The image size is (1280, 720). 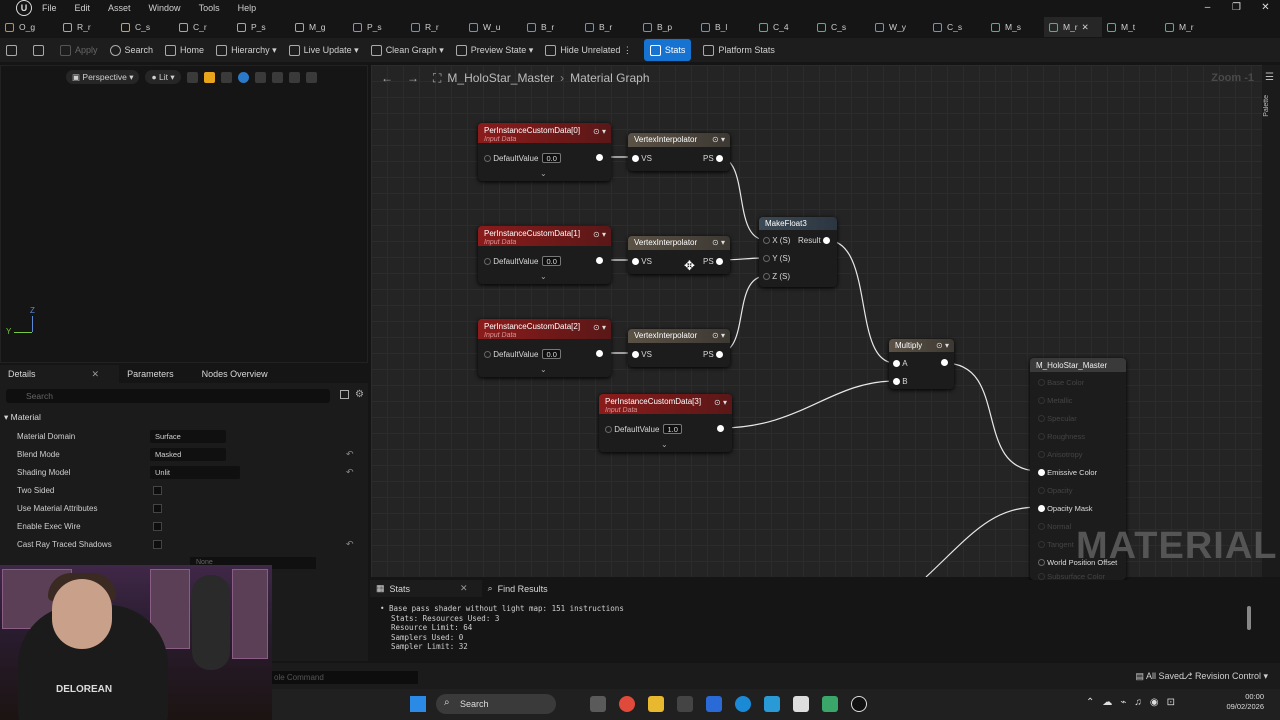 What do you see at coordinates (157, 490) in the screenshot?
I see `two-sided-checkbox` at bounding box center [157, 490].